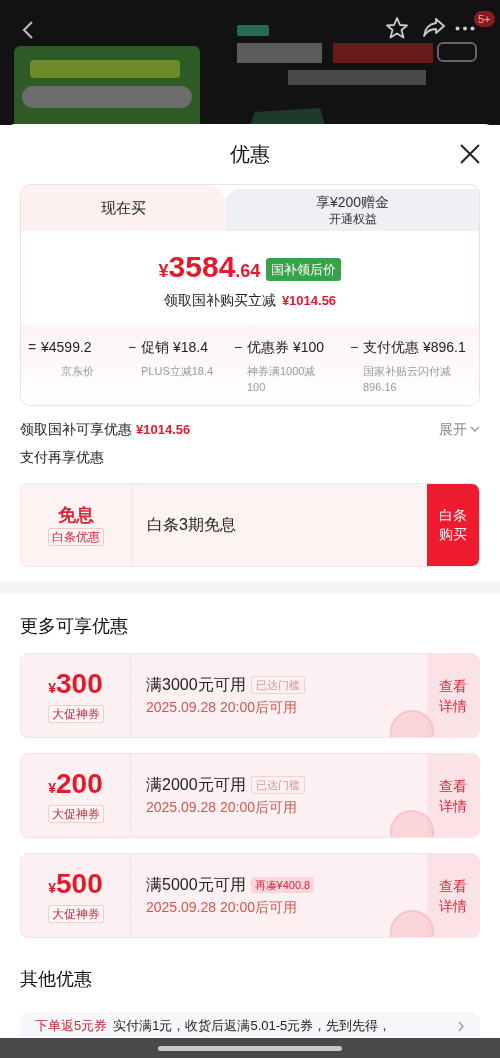  Describe the element at coordinates (196, 785) in the screenshot. I see `coupon-condition: 满2000元可用` at that location.